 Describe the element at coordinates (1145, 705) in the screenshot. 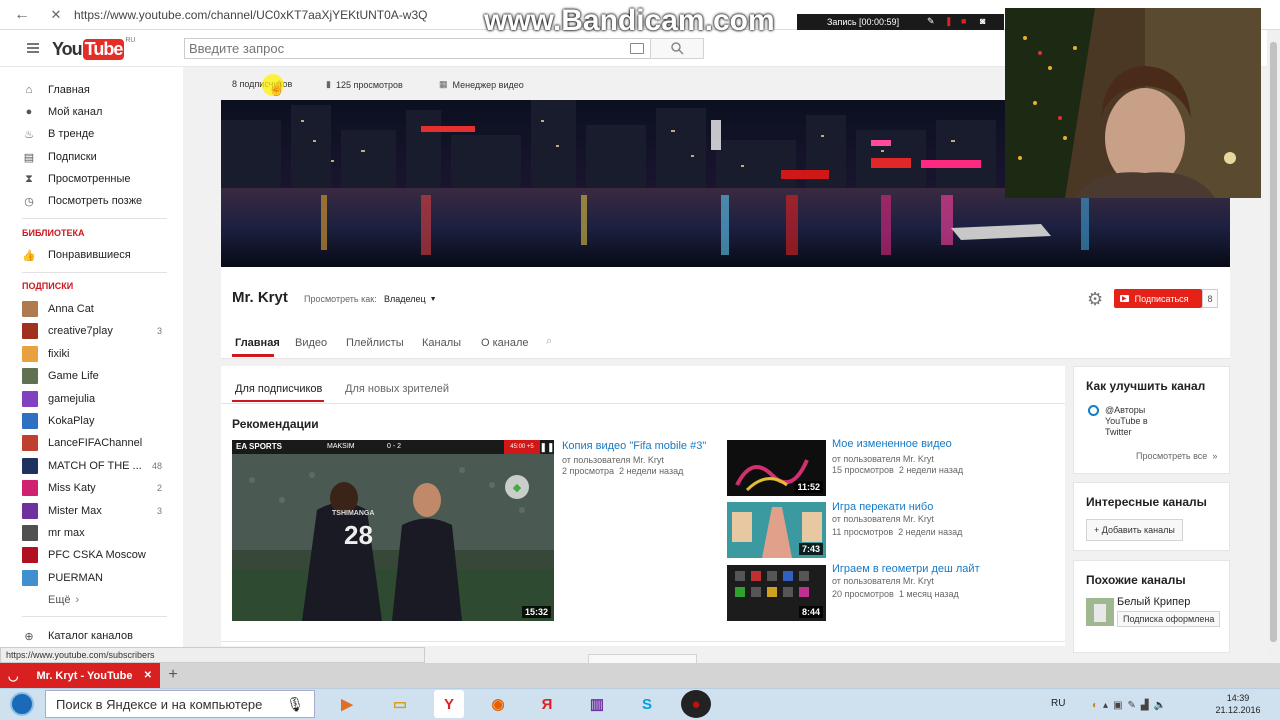

I see `network-icon: ▟` at that location.